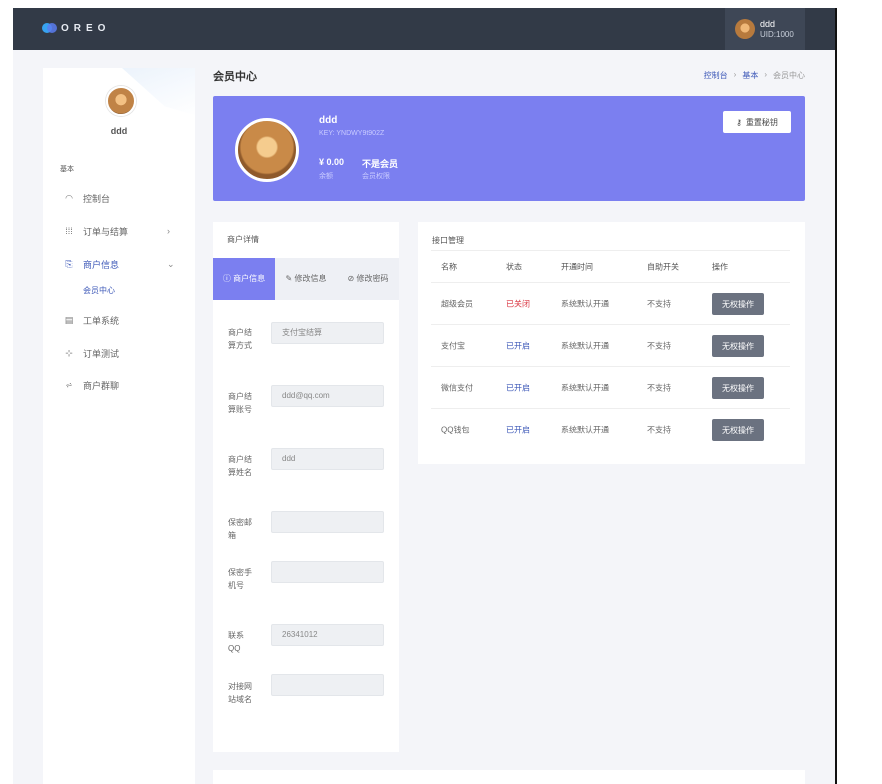 The width and height of the screenshot is (882, 784). I want to click on sidebar-item-merchant: ⎘ 商户信息 ⌄, so click(119, 264).